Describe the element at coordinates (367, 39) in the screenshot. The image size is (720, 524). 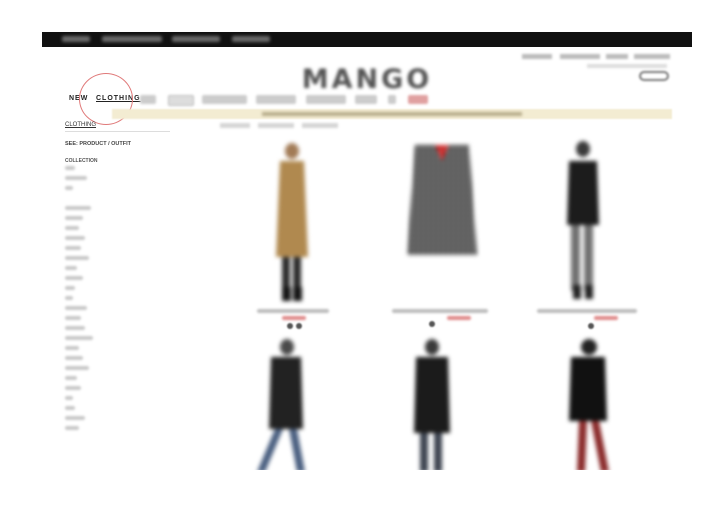
I see `top-bar` at that location.